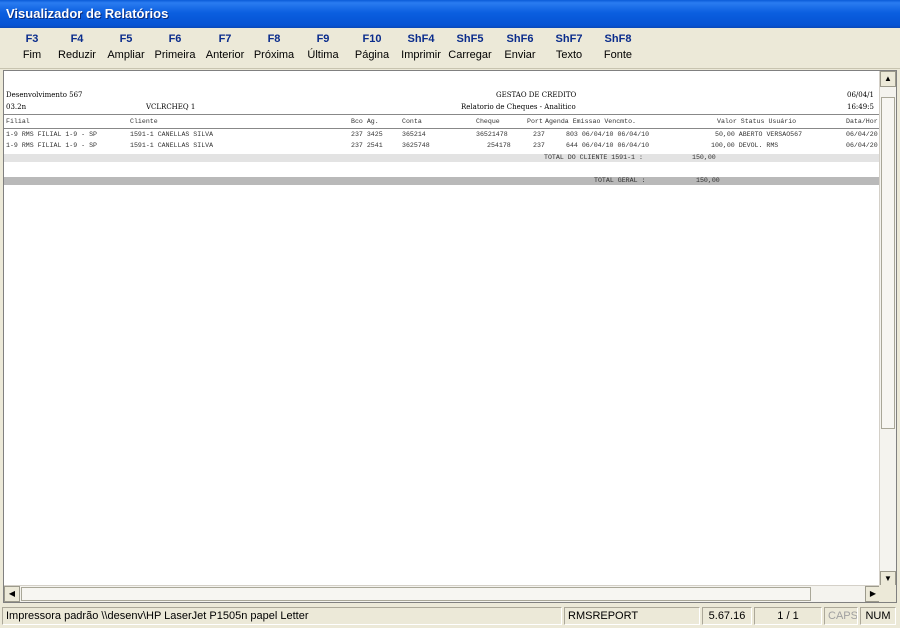 The height and width of the screenshot is (628, 900). I want to click on column-header-agenda-emissao-vencto: Agenda Emissao Vencmto., so click(591, 121).